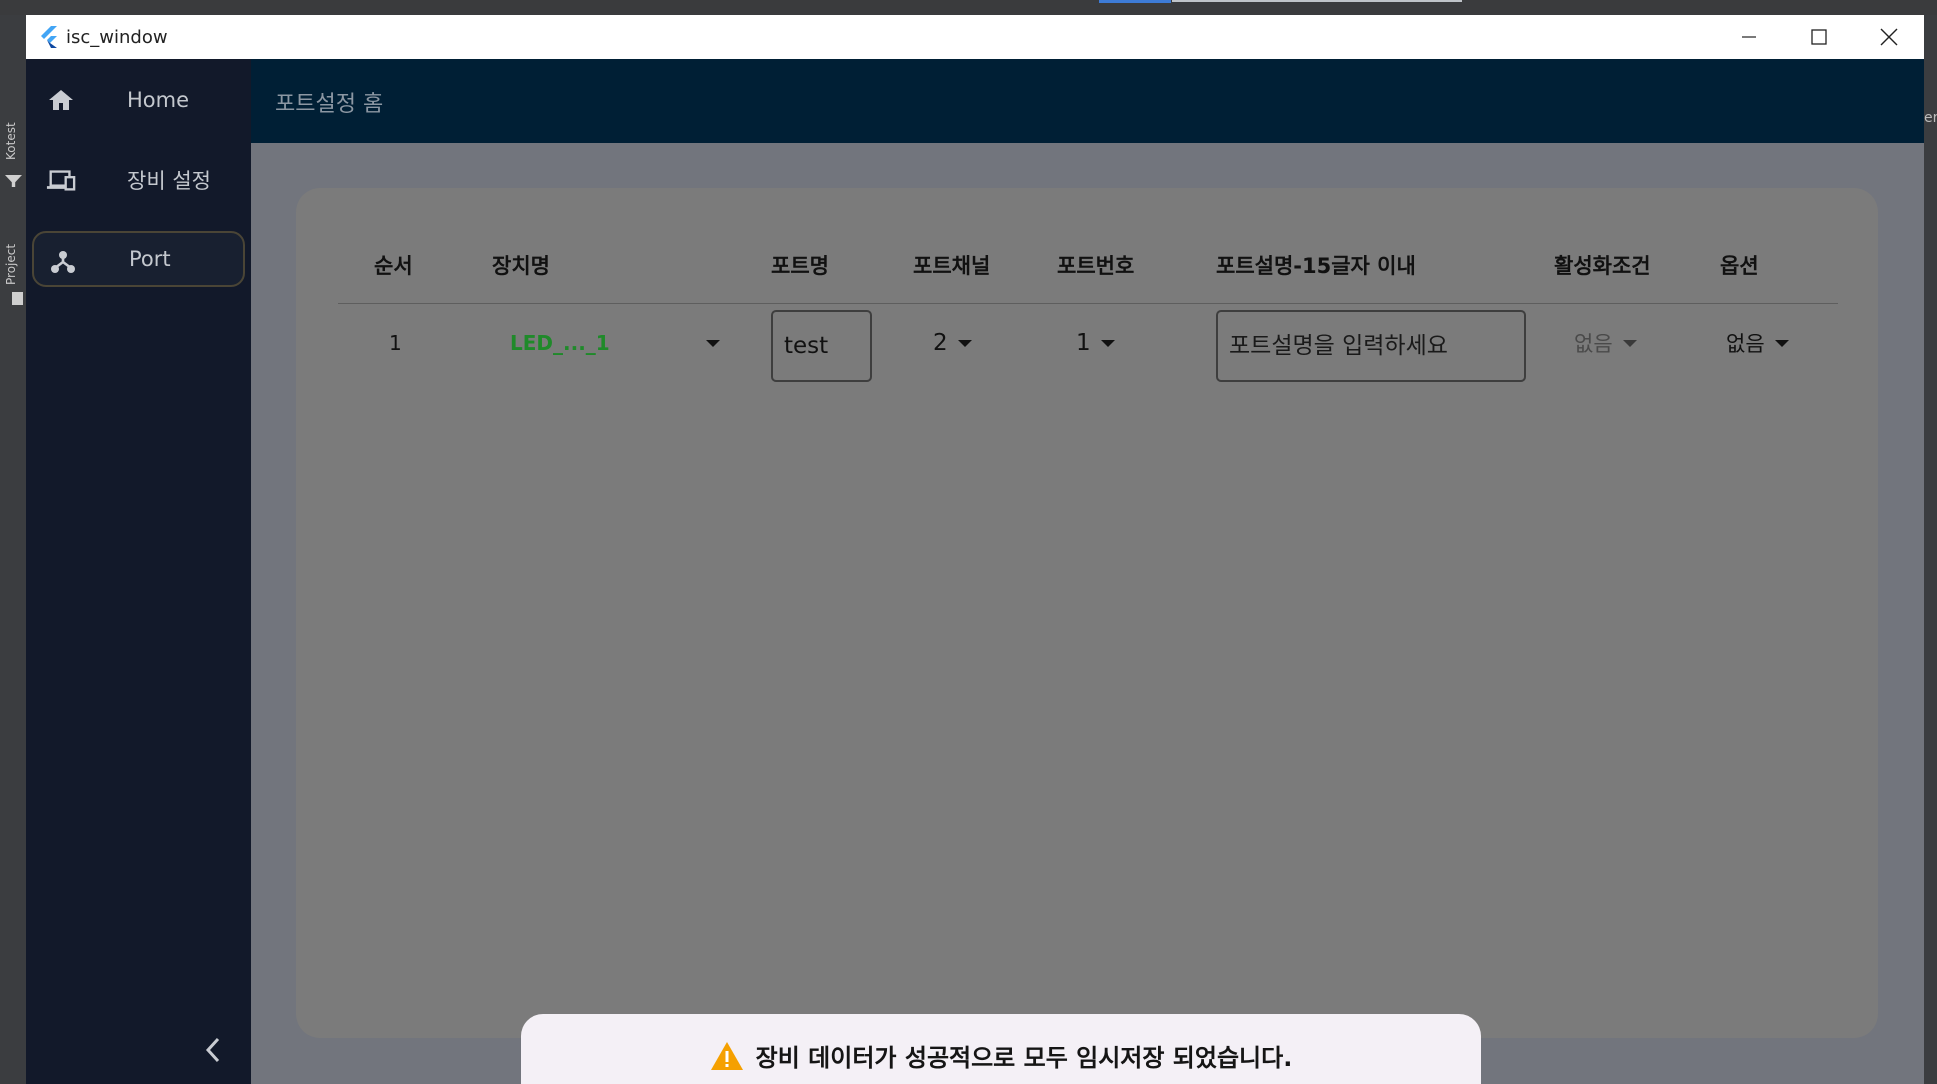  What do you see at coordinates (61, 180) in the screenshot?
I see `devices-icon` at bounding box center [61, 180].